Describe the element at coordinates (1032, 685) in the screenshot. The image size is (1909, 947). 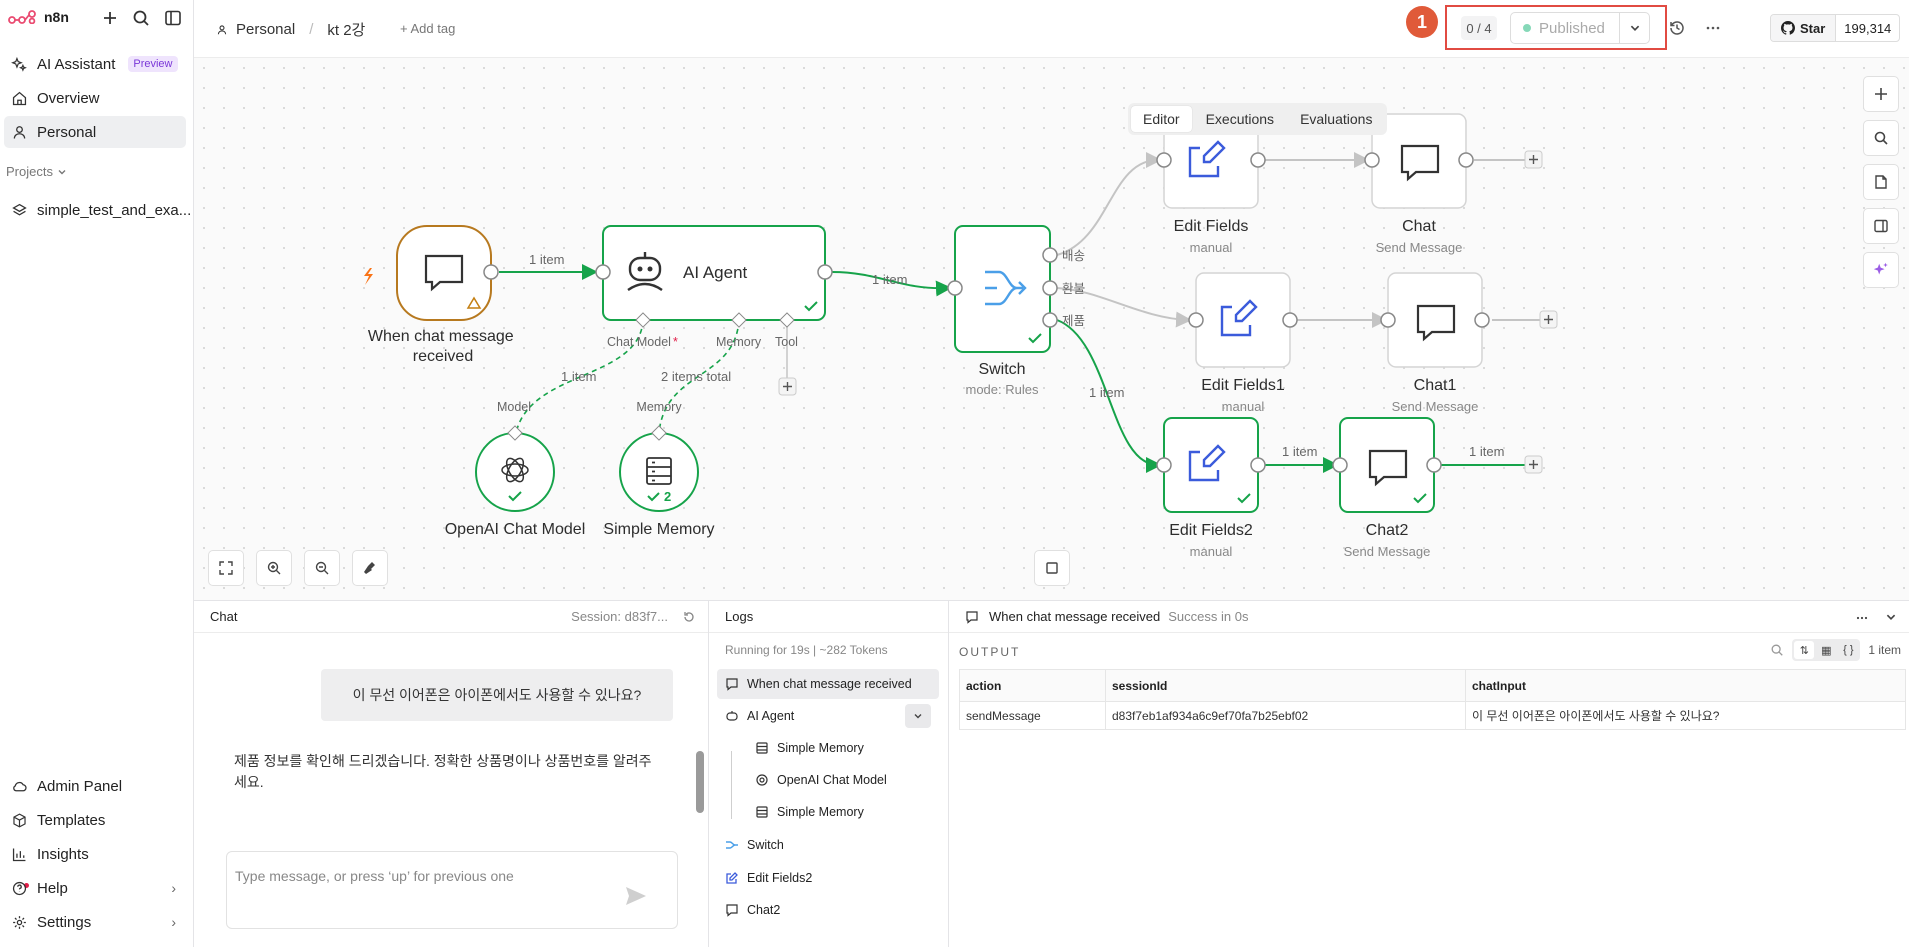
I see `column-header: action` at that location.